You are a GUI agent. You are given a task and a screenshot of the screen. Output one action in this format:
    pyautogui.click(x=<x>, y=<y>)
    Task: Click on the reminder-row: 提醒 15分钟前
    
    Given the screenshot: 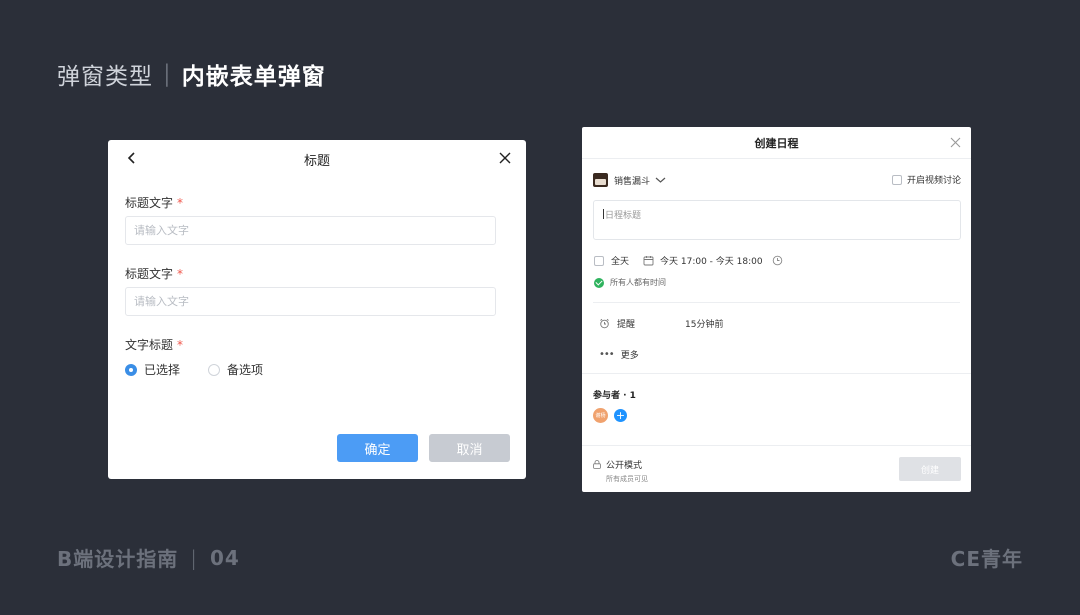 What is the action you would take?
    pyautogui.click(x=661, y=323)
    